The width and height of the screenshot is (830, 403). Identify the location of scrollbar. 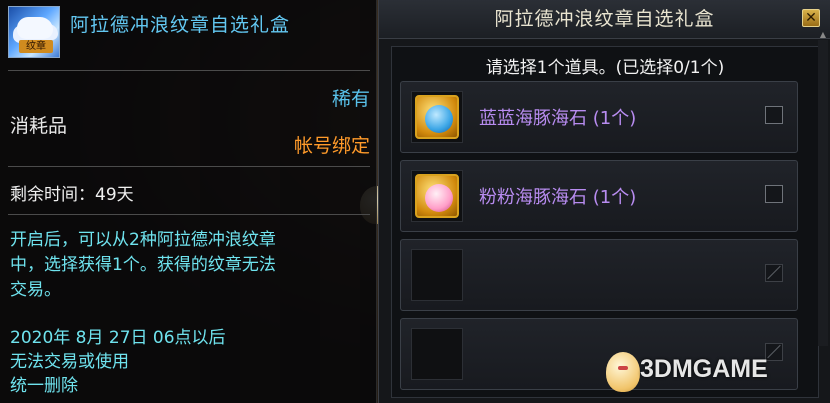
(823, 193).